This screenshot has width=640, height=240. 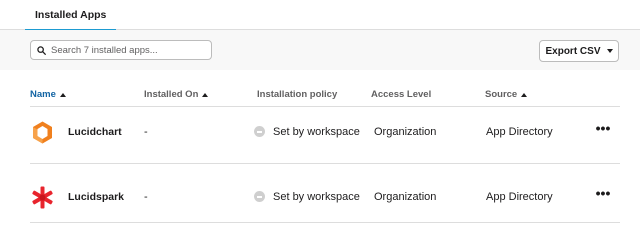 I want to click on column-header-installation-policy: Installation policy, so click(x=297, y=94).